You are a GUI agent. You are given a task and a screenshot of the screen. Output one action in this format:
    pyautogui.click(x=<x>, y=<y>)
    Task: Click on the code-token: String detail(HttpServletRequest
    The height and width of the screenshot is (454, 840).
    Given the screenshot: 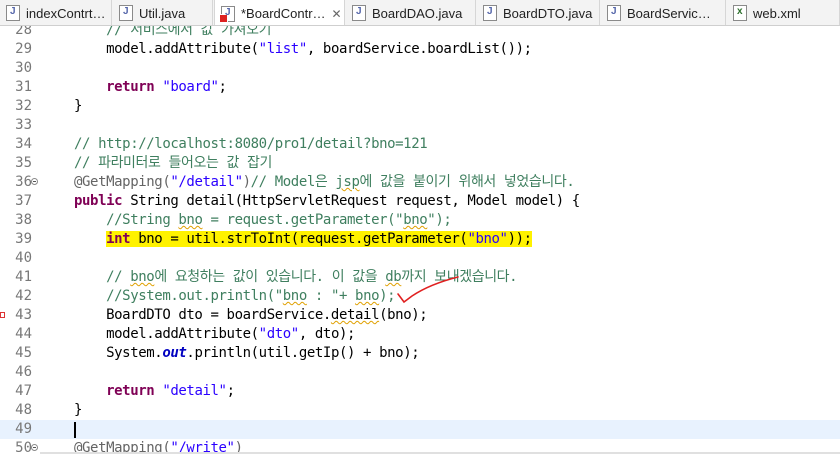 What is the action you would take?
    pyautogui.click(x=259, y=201)
    